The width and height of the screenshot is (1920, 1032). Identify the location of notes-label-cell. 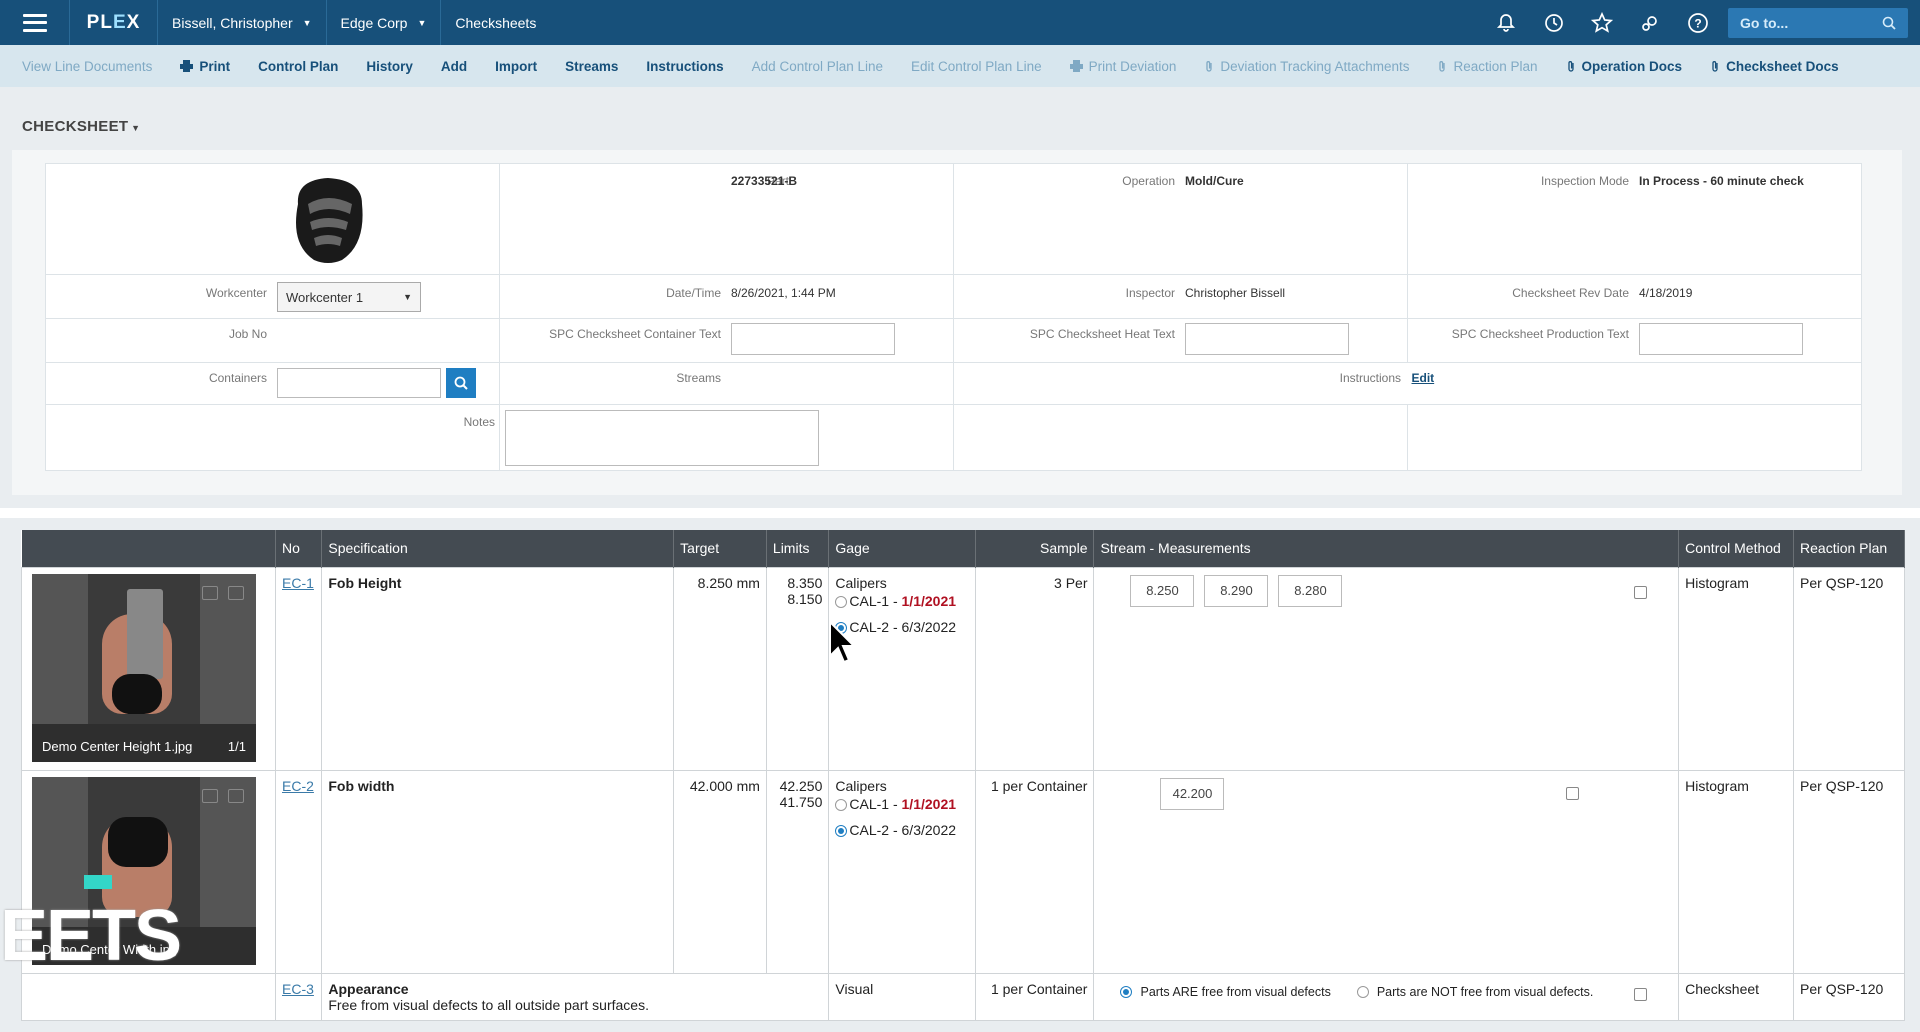
(272, 437).